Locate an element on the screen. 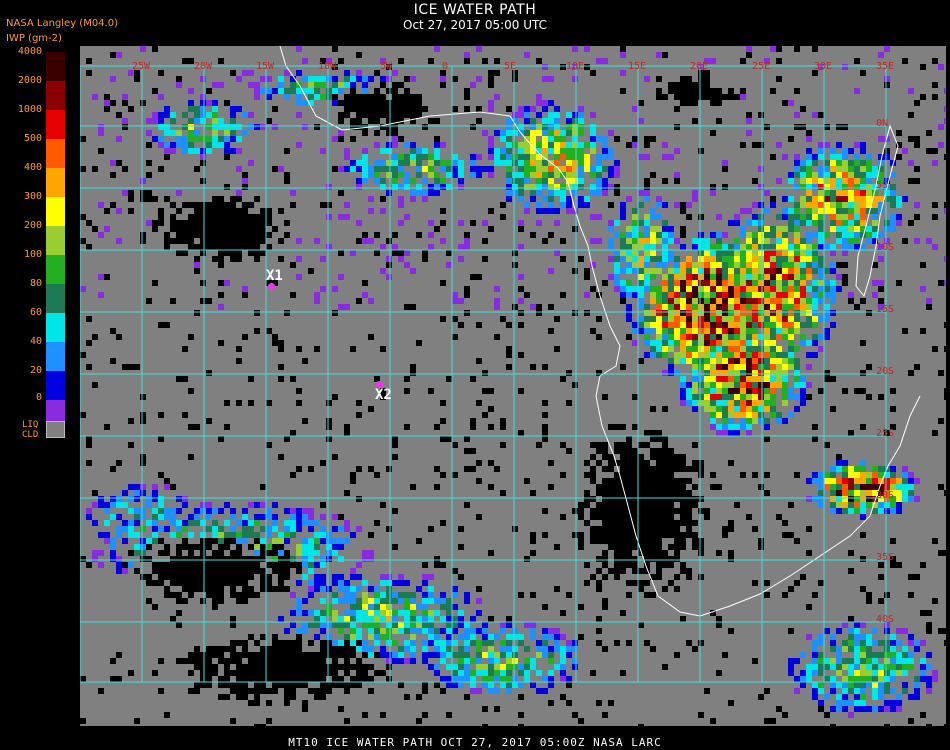  legend-label: 200 is located at coordinates (32, 225).